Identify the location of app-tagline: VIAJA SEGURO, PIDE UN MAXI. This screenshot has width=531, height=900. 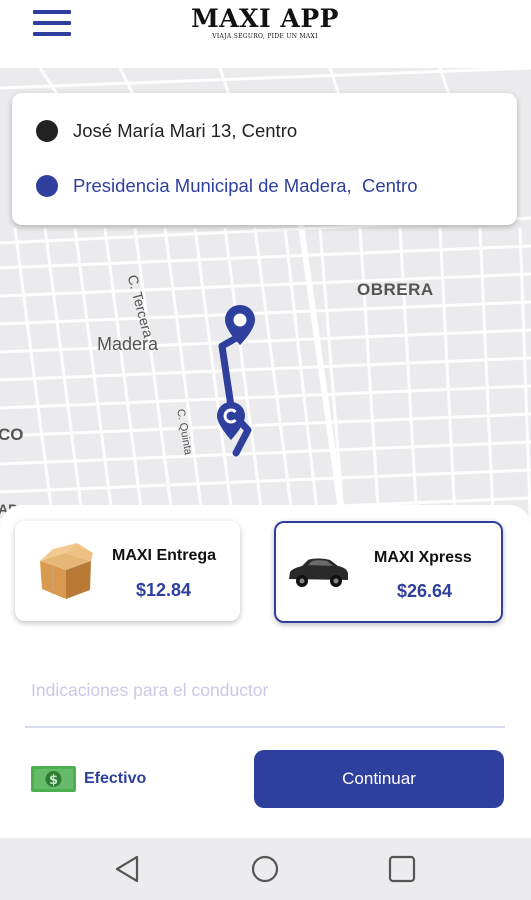
(265, 36).